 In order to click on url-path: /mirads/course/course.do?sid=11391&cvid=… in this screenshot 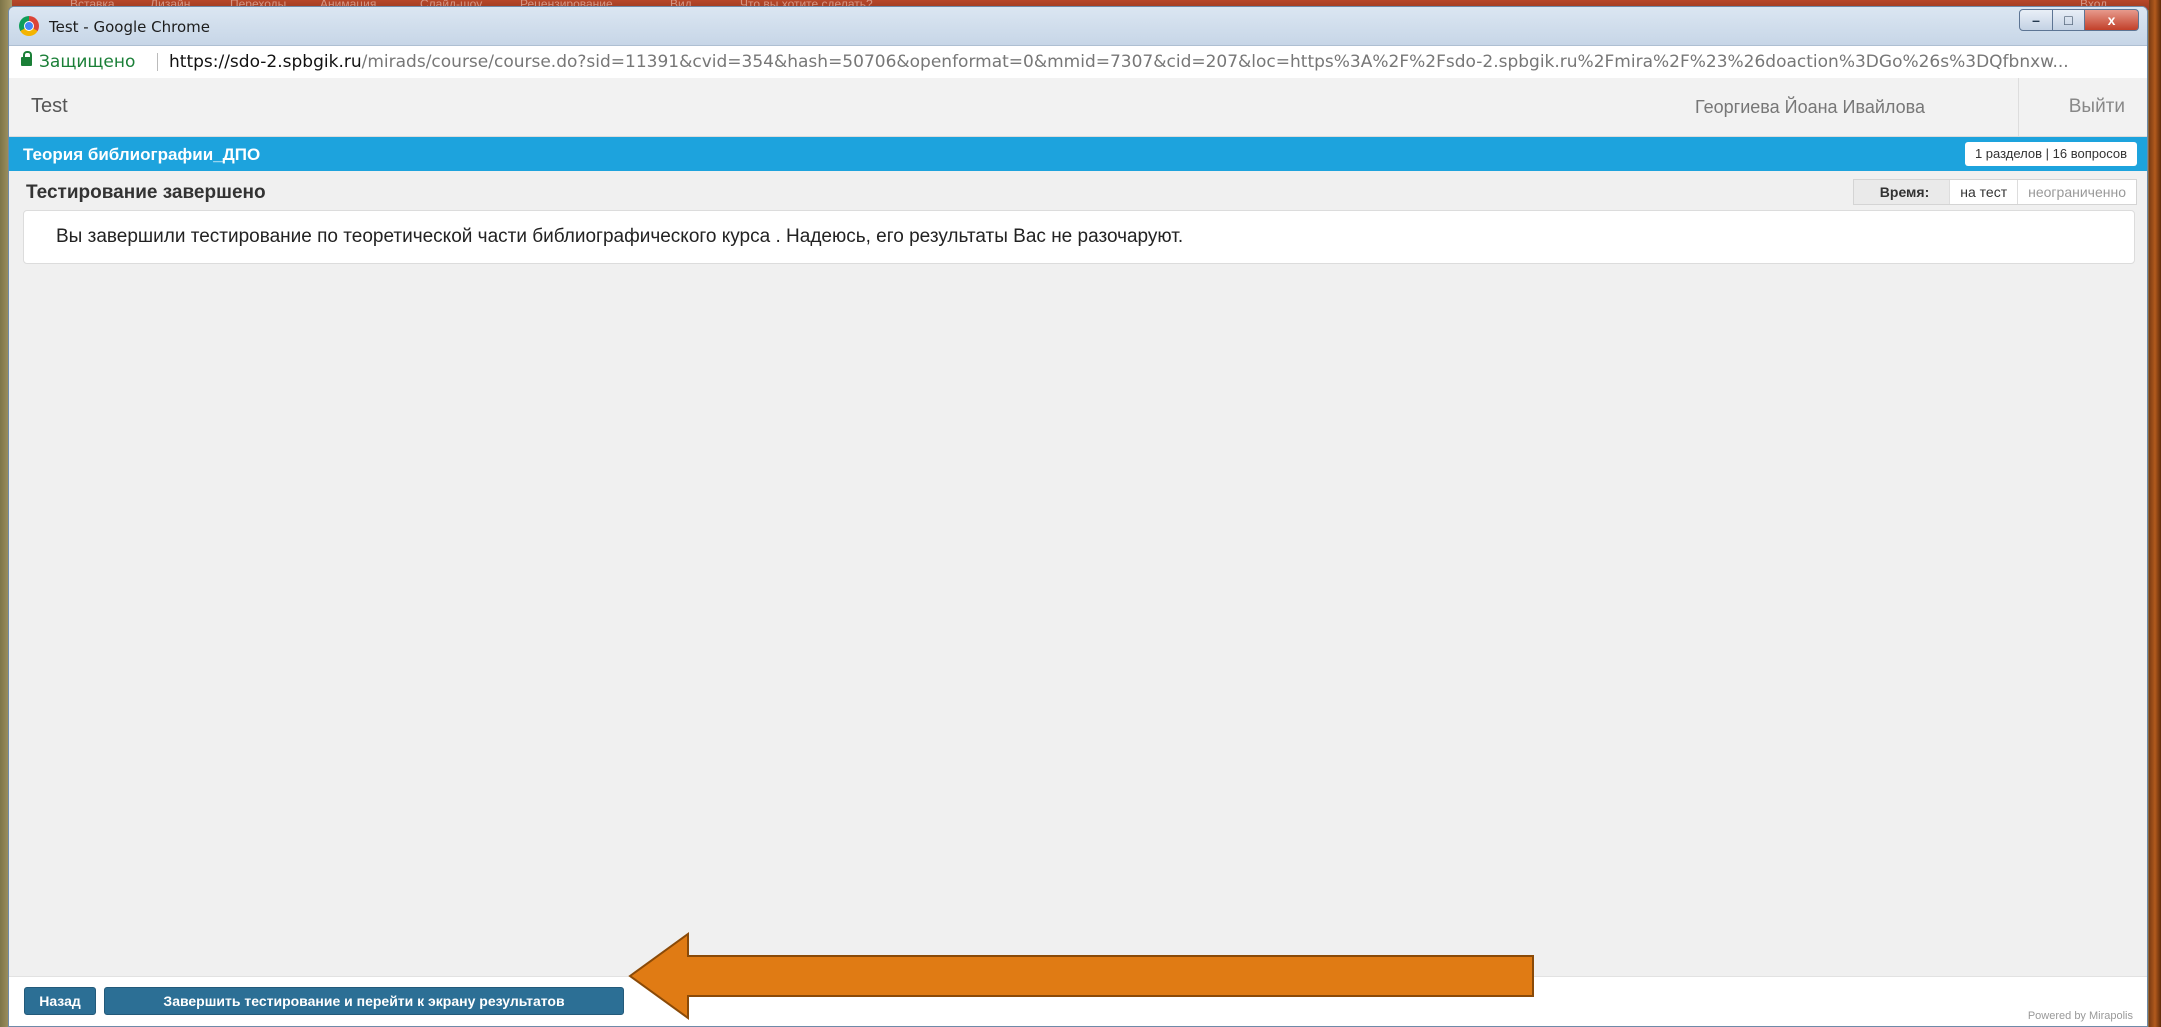, I will do `click(1215, 62)`.